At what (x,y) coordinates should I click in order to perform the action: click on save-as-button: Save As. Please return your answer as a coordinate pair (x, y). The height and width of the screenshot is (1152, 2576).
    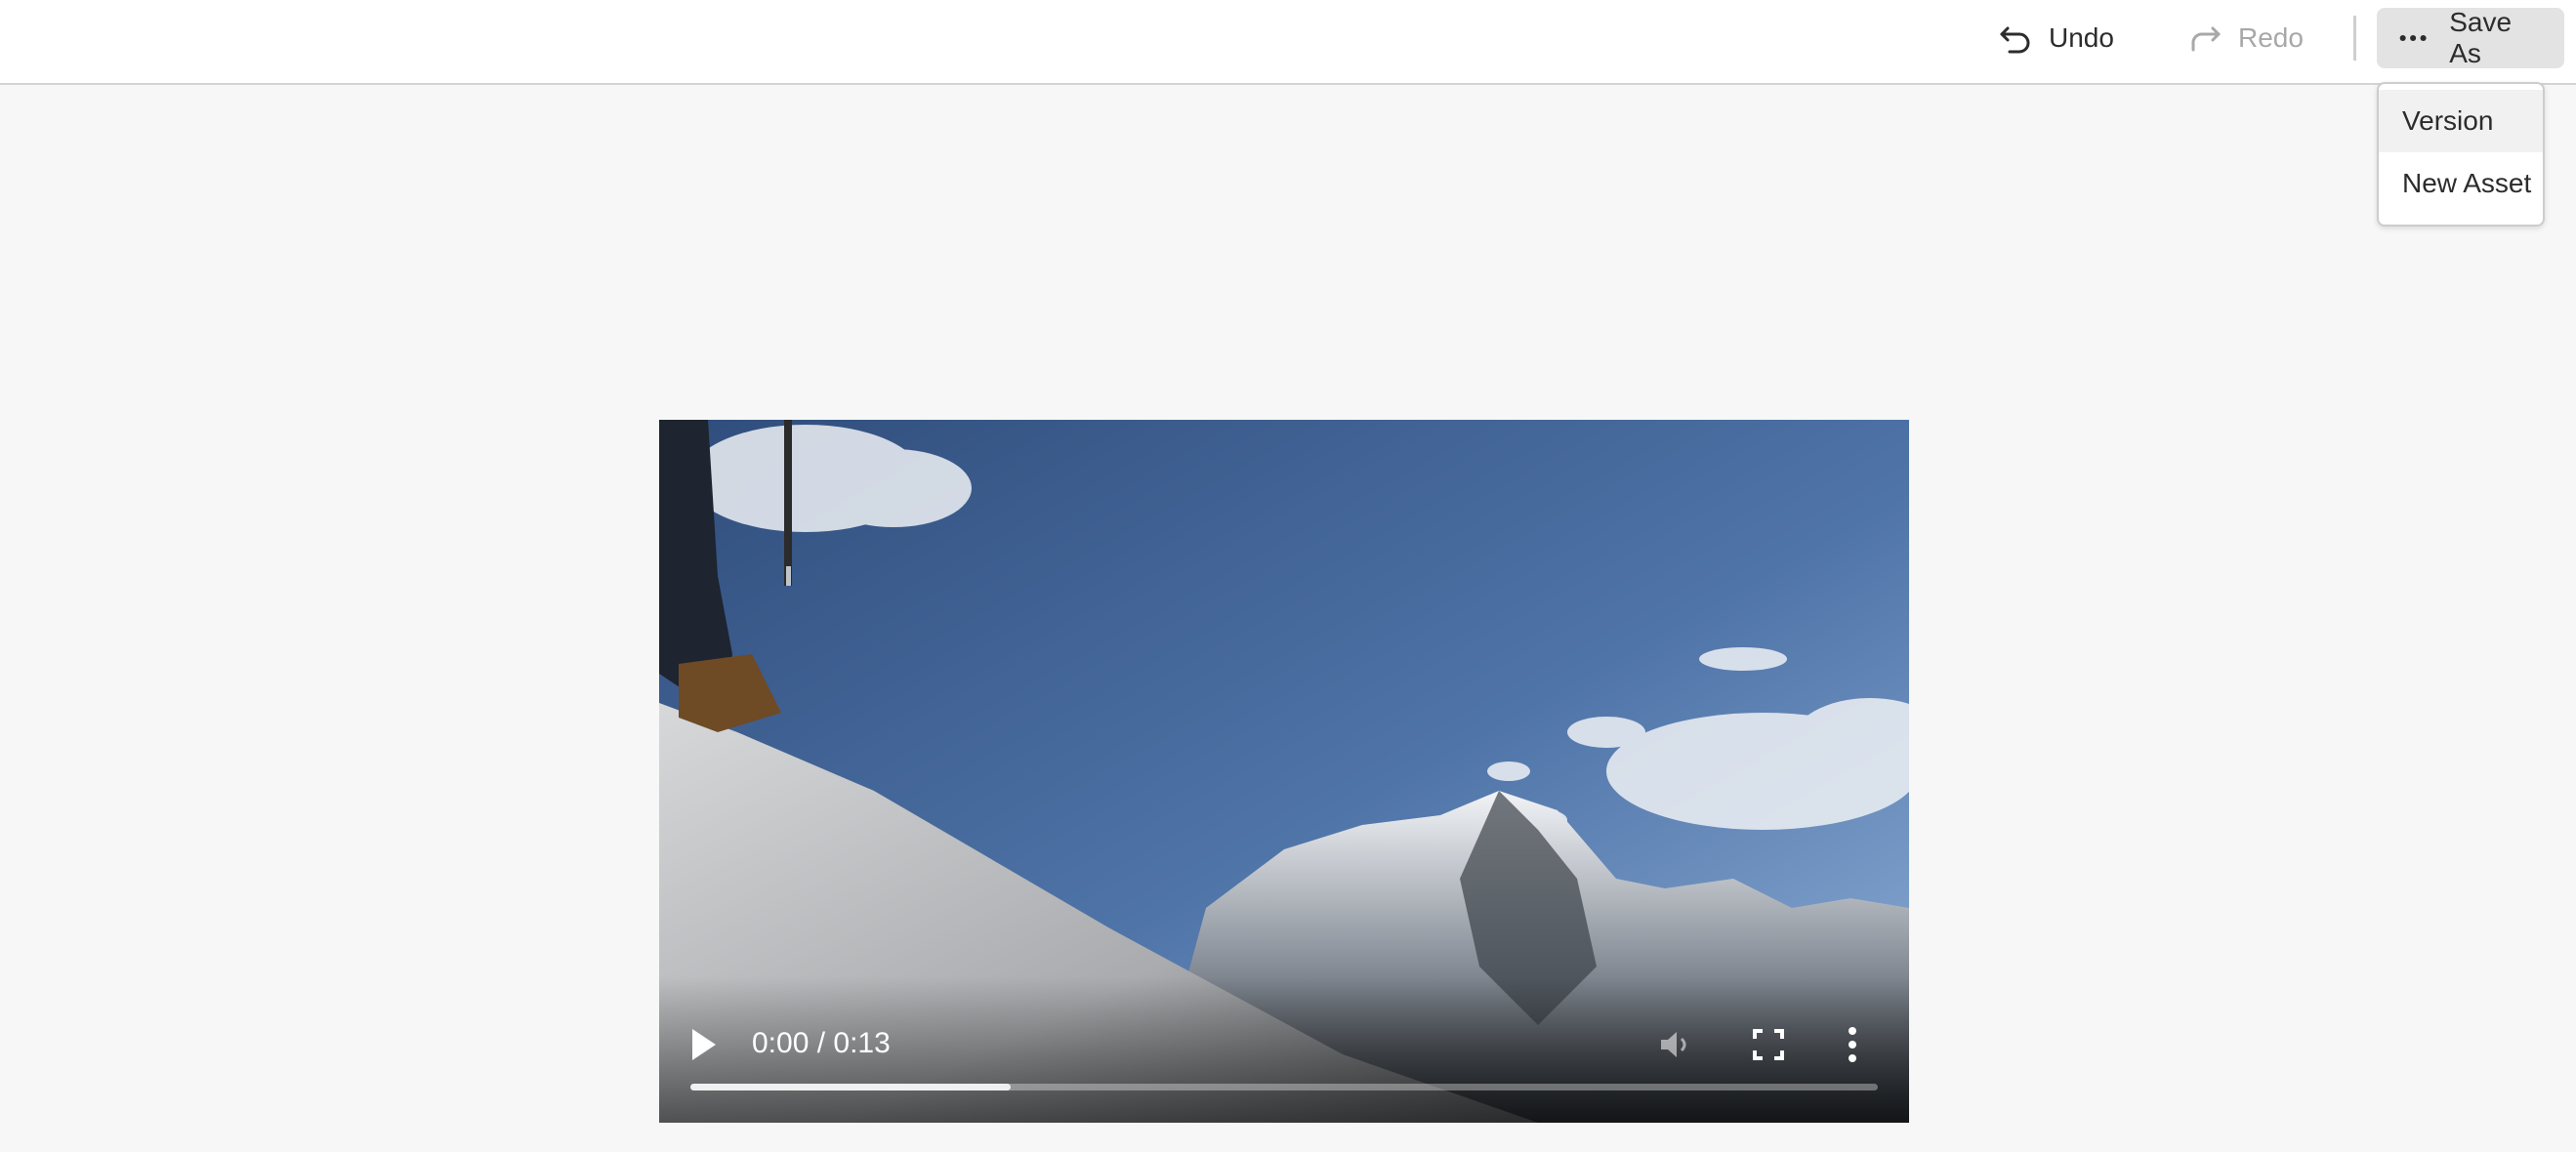
    Looking at the image, I should click on (2470, 38).